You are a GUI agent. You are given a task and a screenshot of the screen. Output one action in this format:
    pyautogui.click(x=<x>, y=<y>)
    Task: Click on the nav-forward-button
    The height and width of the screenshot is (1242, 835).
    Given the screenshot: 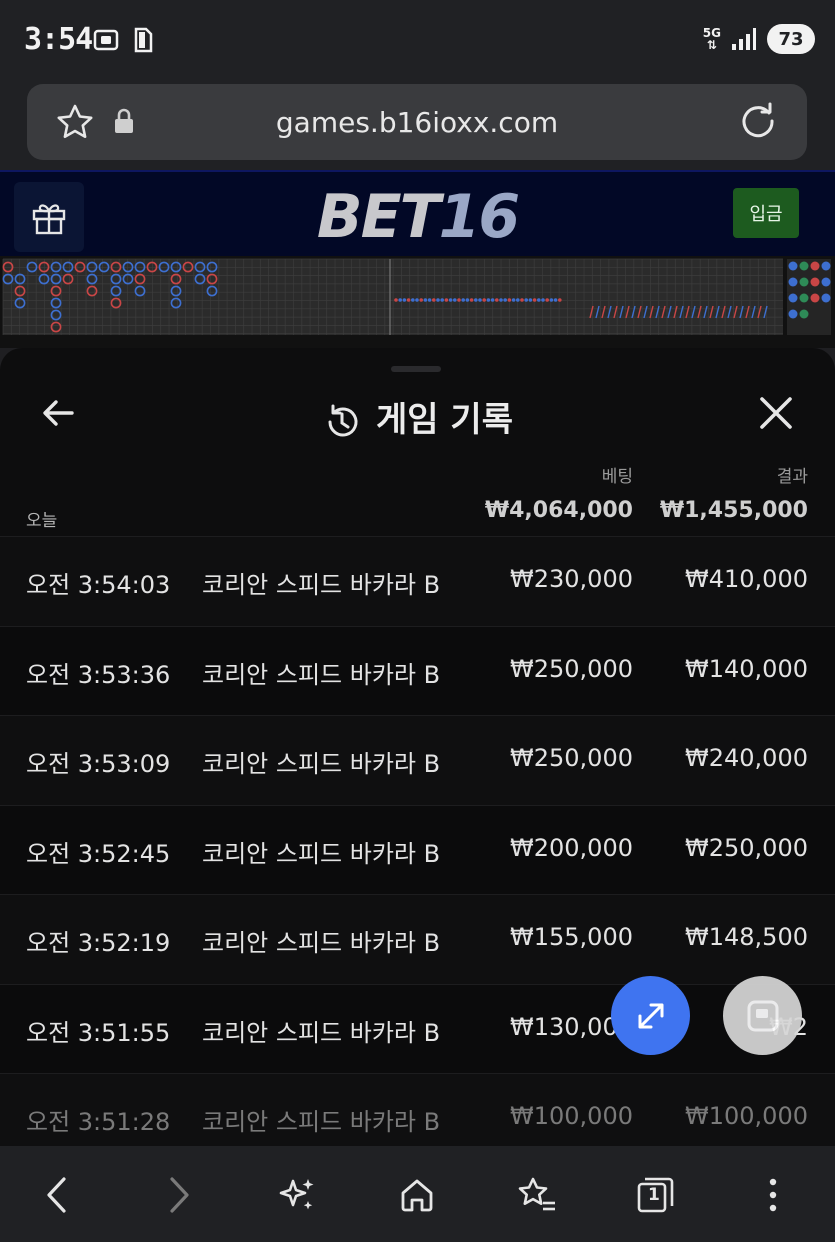 What is the action you would take?
    pyautogui.click(x=179, y=1195)
    